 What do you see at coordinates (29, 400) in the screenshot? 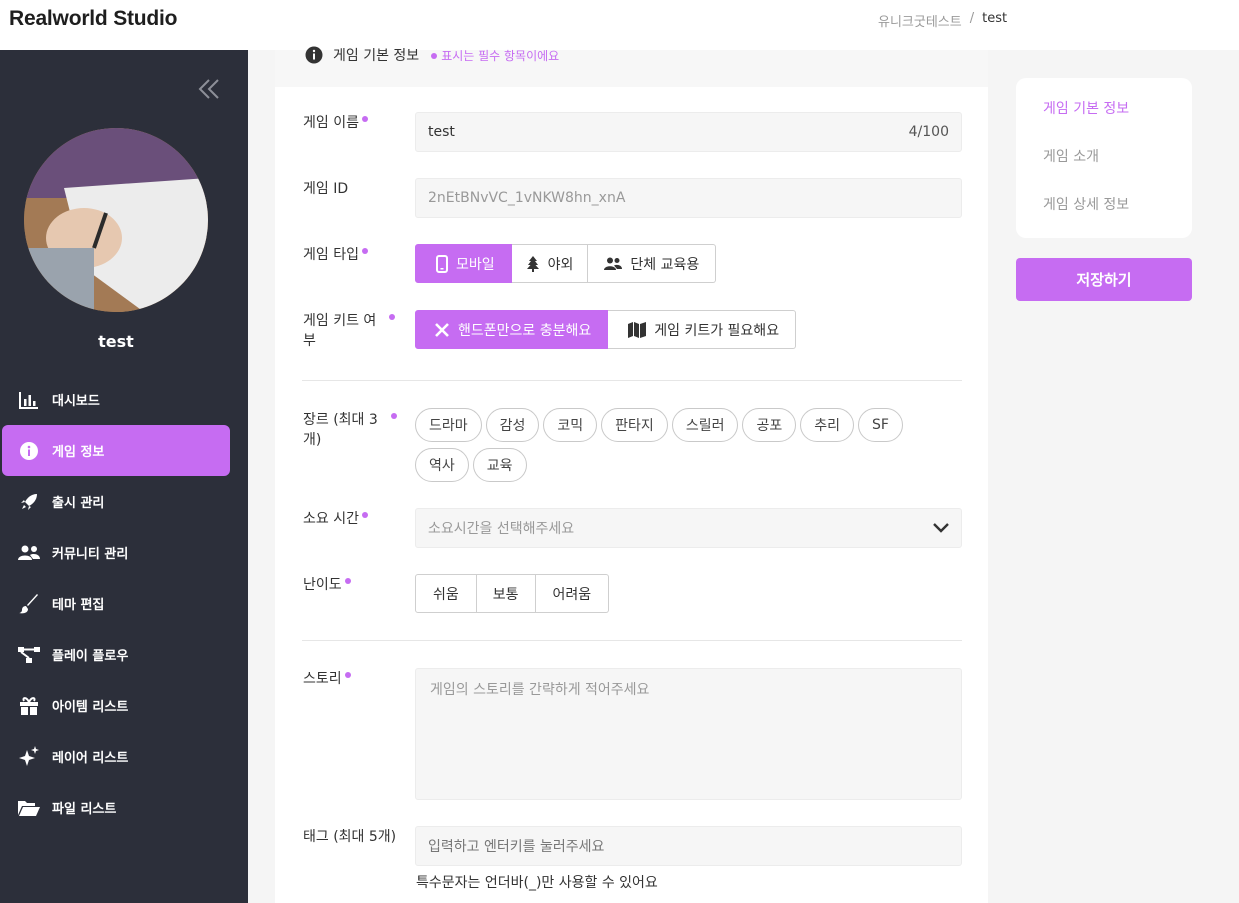
I see `chart-bar-icon` at bounding box center [29, 400].